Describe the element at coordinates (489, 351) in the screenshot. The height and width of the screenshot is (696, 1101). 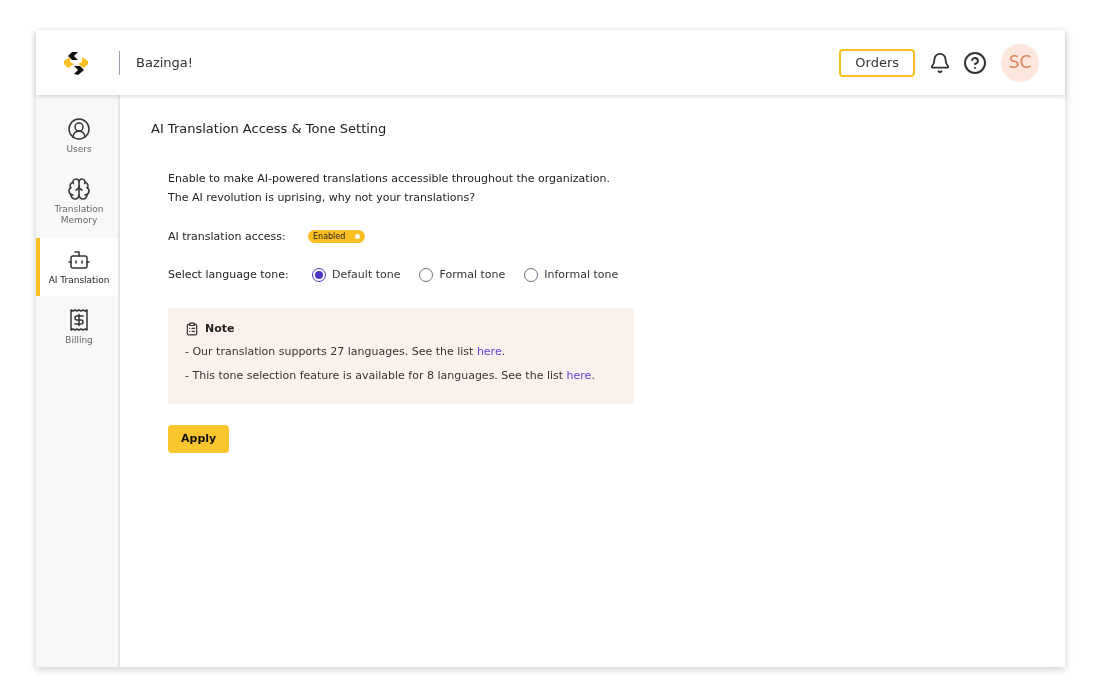
I see `here-link: here` at that location.